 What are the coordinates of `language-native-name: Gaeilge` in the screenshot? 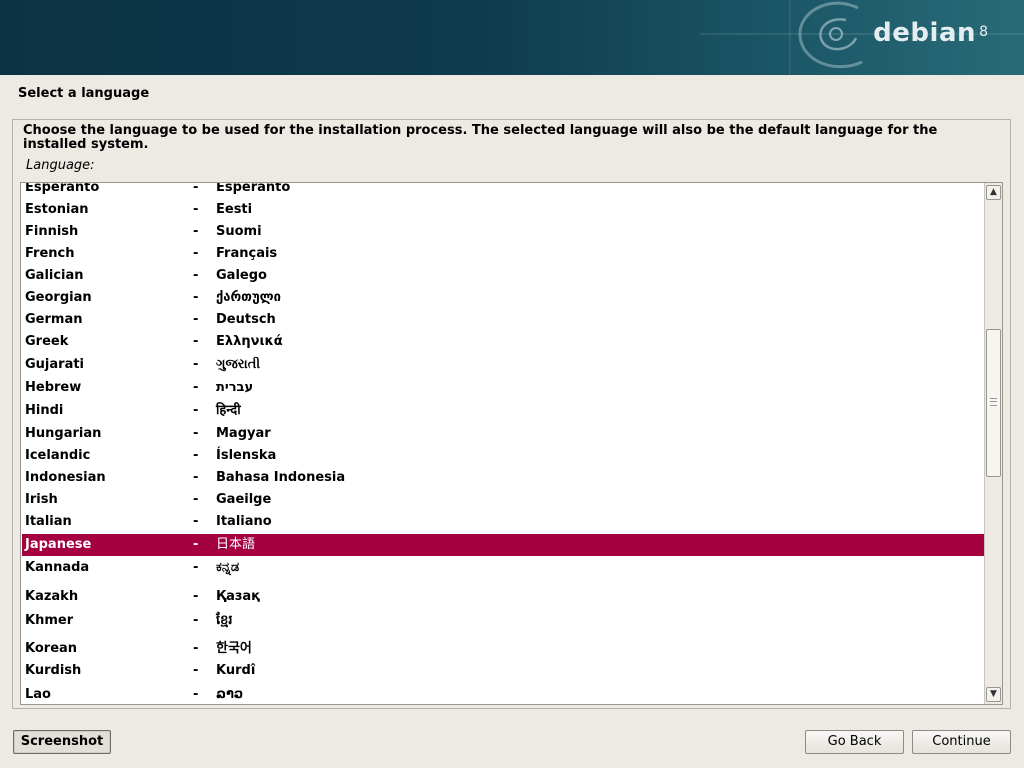 It's located at (244, 499).